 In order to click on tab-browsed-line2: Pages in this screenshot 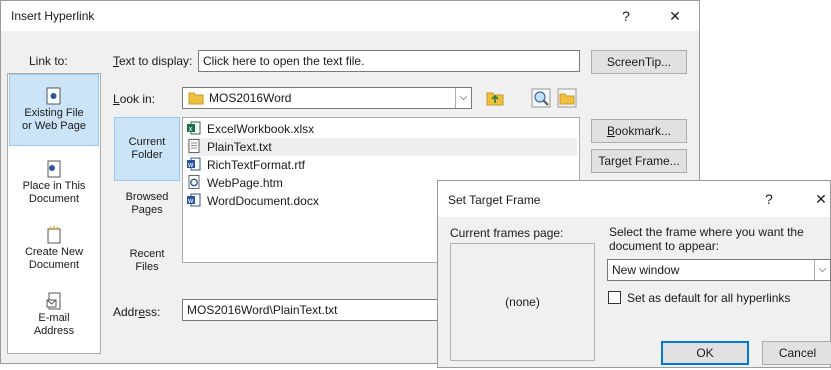, I will do `click(147, 210)`.